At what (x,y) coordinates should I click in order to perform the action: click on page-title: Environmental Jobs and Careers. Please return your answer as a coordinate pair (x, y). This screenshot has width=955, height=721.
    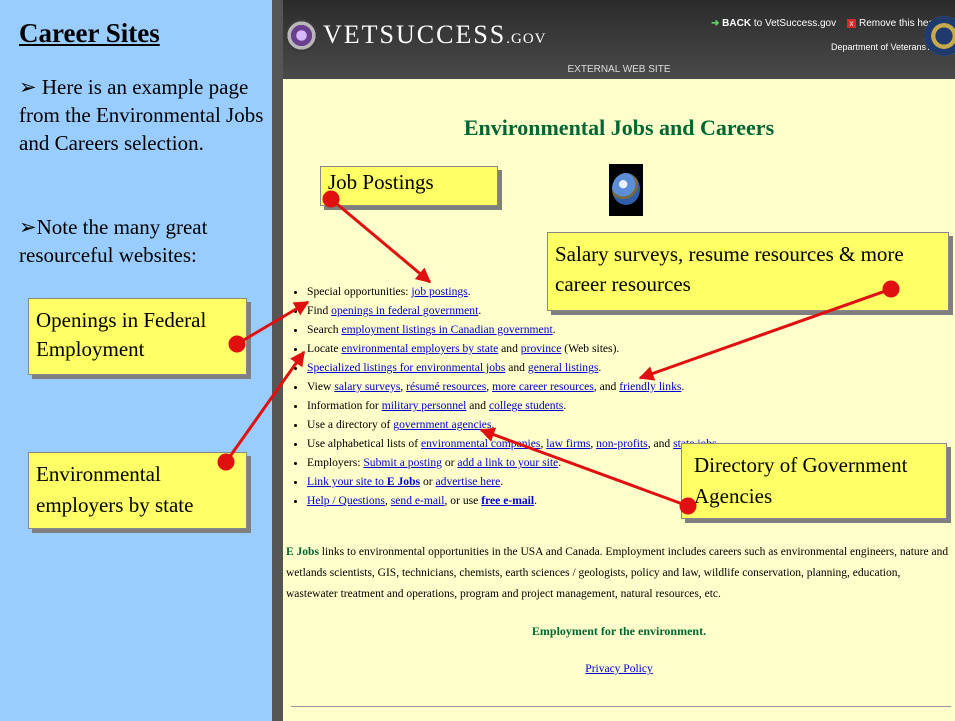
    Looking at the image, I should click on (619, 127).